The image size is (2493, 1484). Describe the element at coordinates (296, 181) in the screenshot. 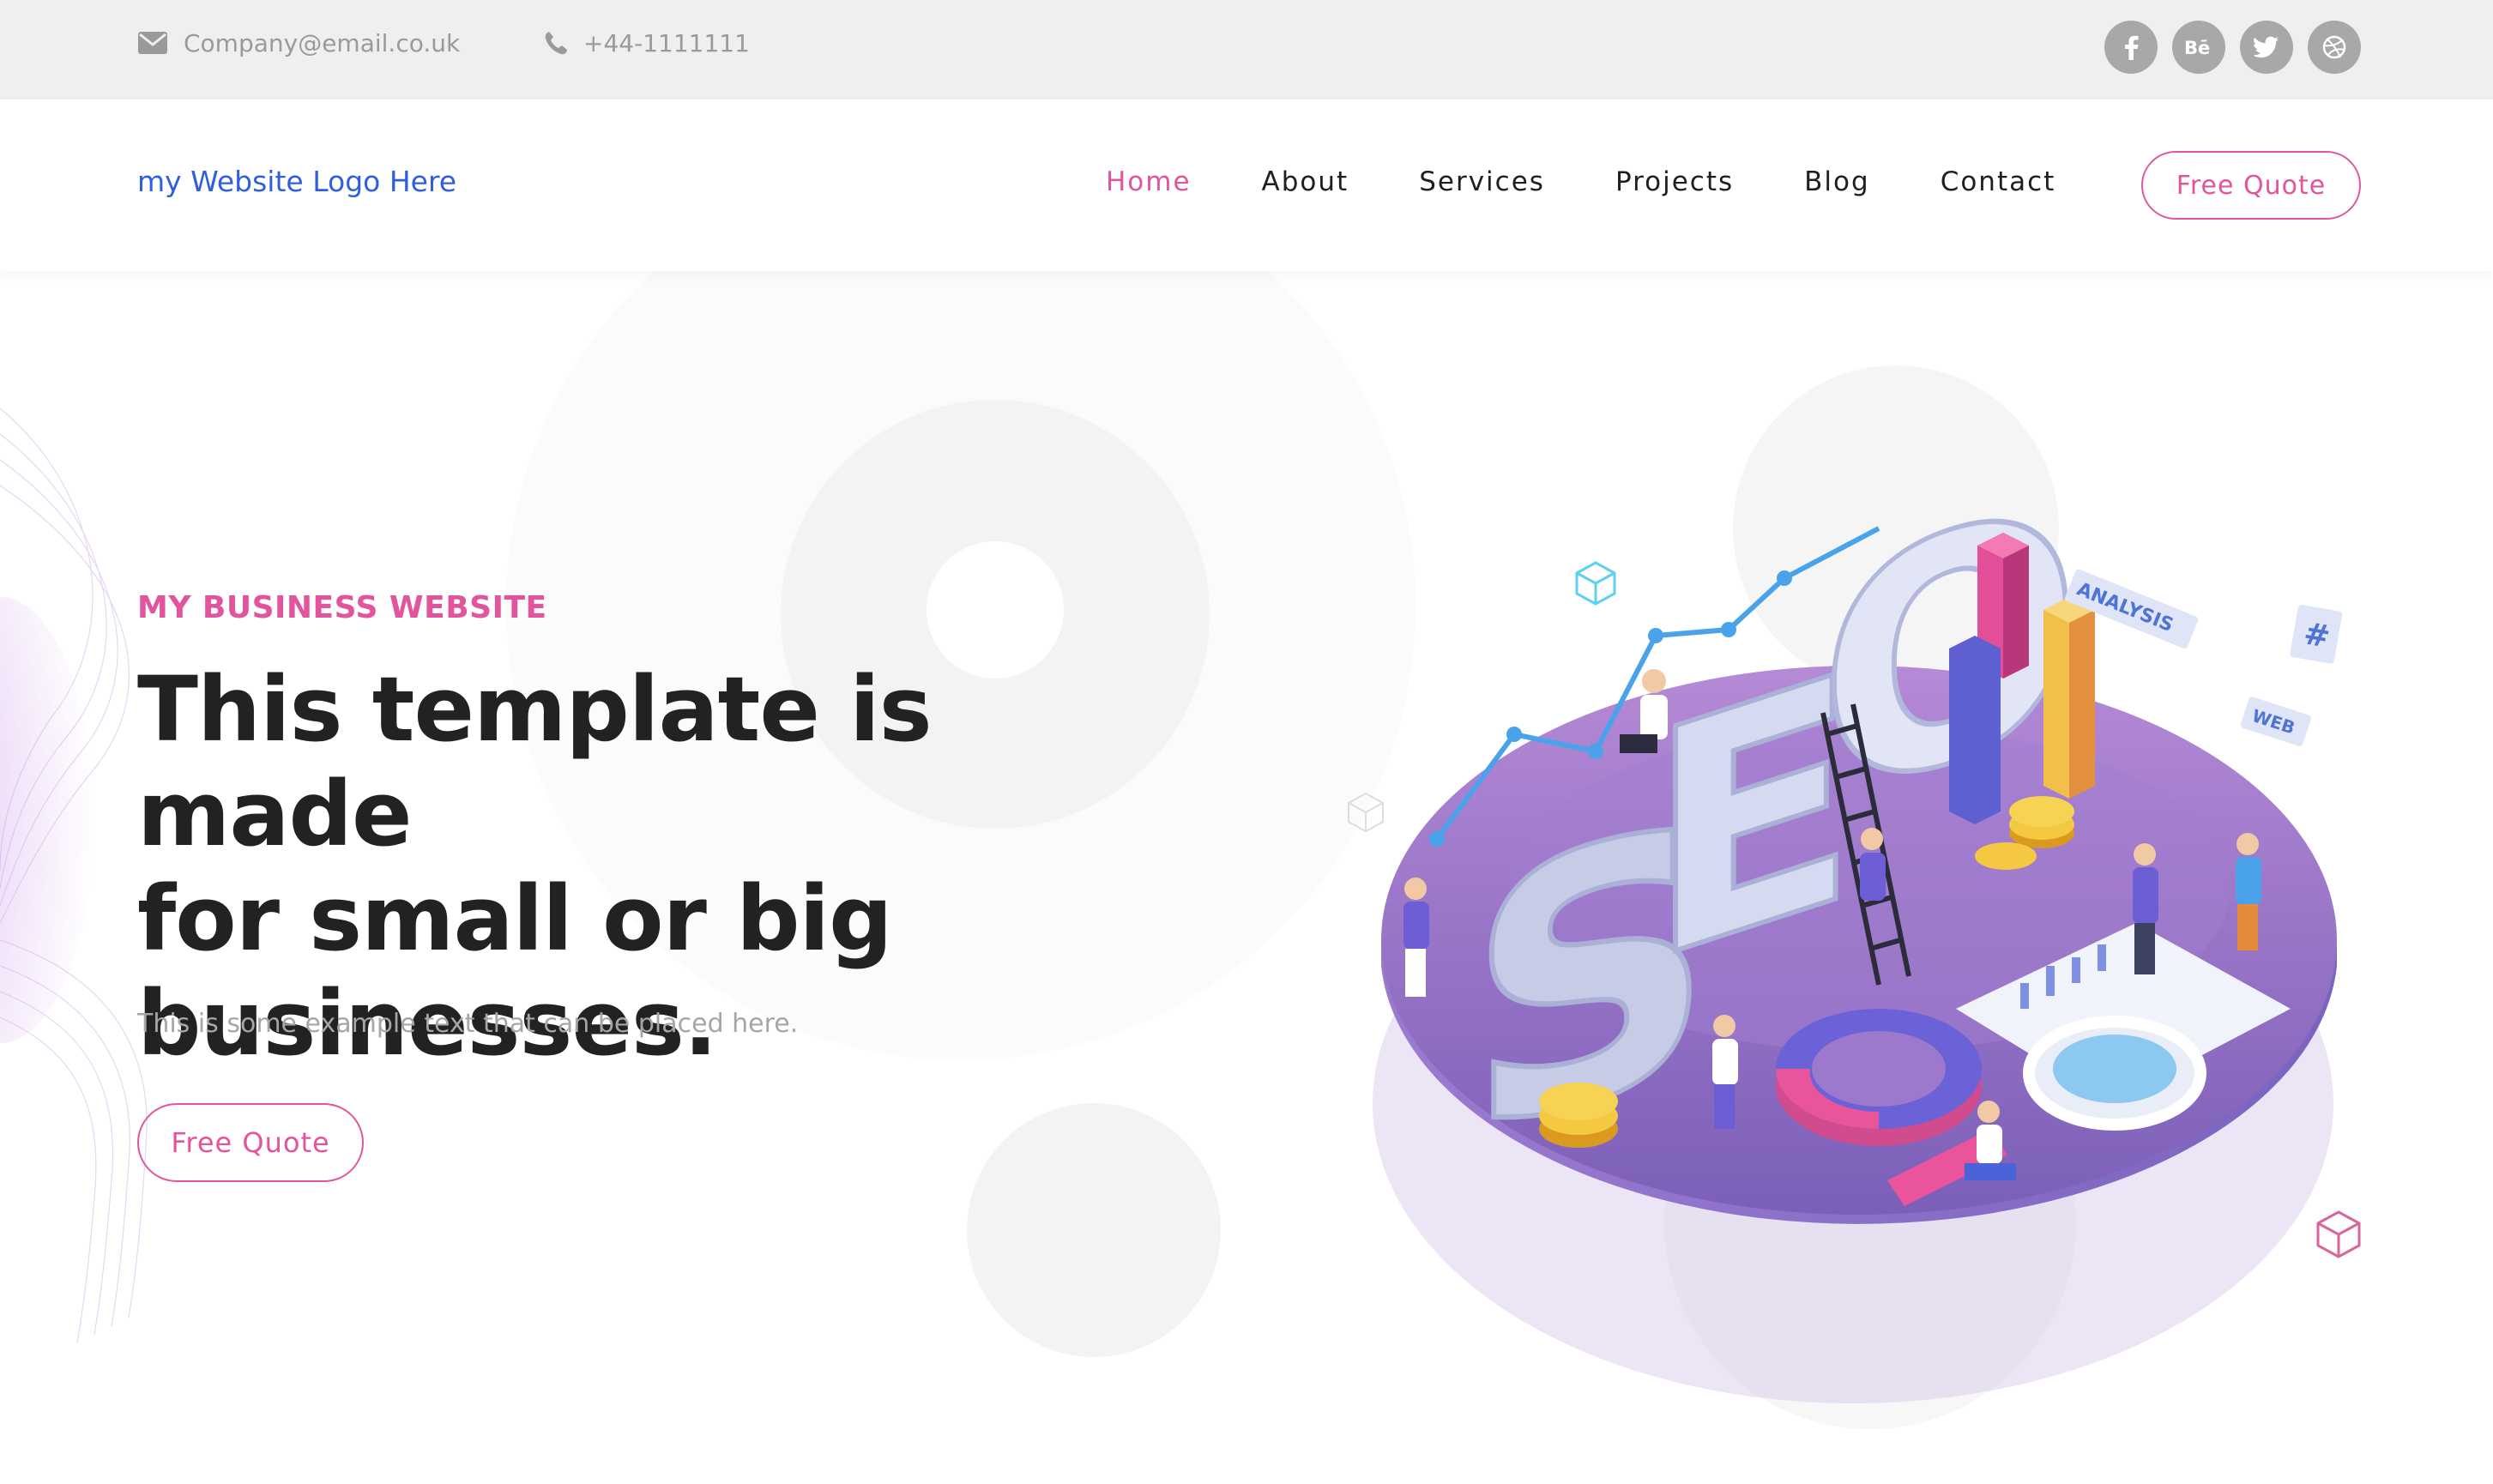

I see `site-logo: my Website Logo Here` at that location.